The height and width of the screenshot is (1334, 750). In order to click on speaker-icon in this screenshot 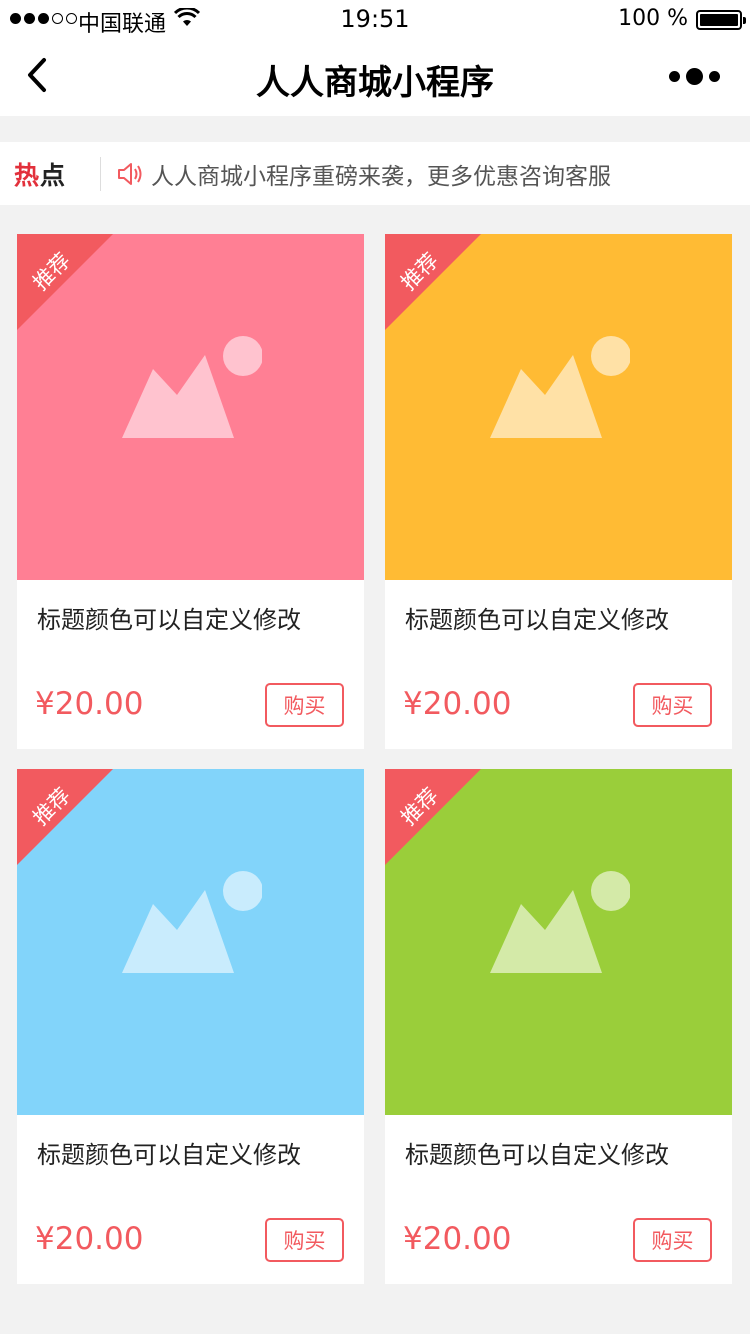, I will do `click(130, 173)`.